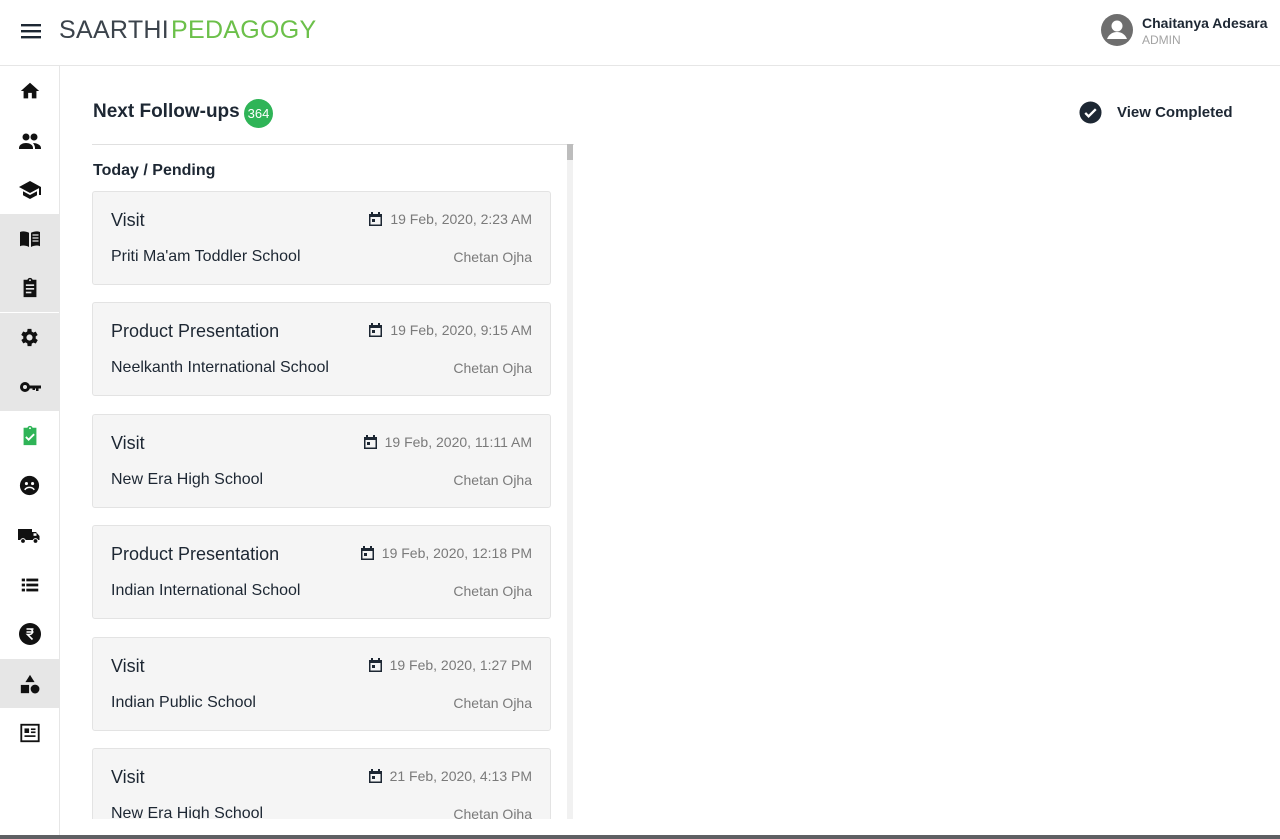 This screenshot has width=1280, height=839. I want to click on top-app-bar: SAARTHIPEDAGOGY Chaitanya Adesara ADMIN, so click(640, 33).